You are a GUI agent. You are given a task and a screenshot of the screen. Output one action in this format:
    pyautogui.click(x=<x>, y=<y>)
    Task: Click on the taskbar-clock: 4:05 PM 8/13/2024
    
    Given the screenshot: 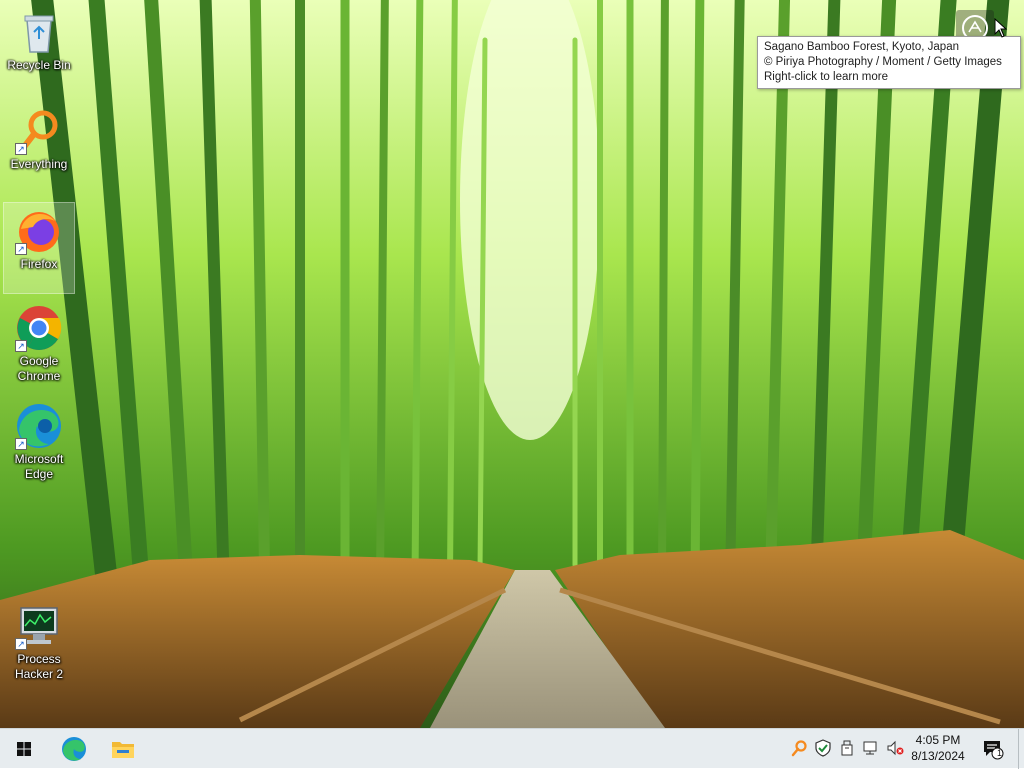 What is the action you would take?
    pyautogui.click(x=938, y=748)
    